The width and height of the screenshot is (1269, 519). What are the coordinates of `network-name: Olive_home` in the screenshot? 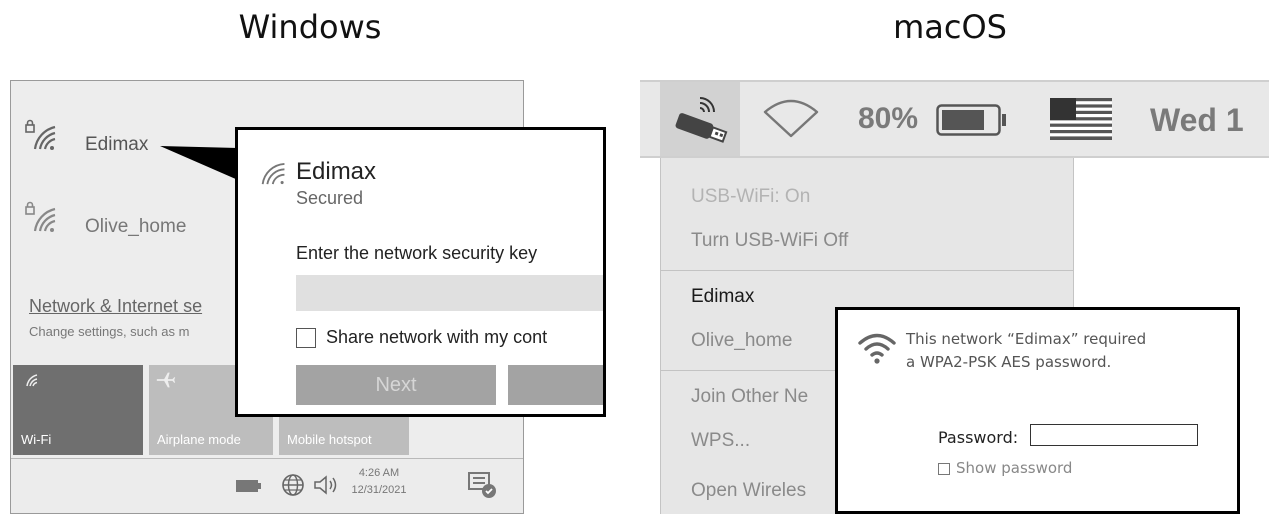 It's located at (136, 226).